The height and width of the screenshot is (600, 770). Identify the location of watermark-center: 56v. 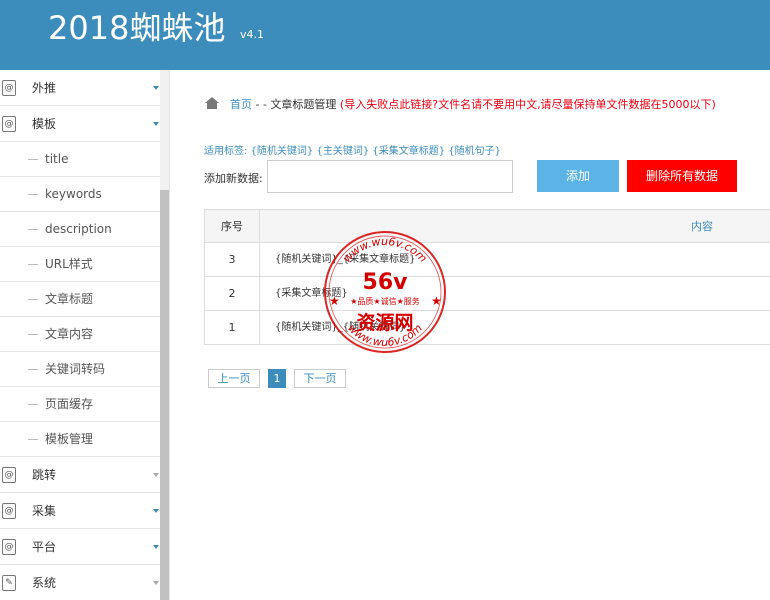
(386, 282).